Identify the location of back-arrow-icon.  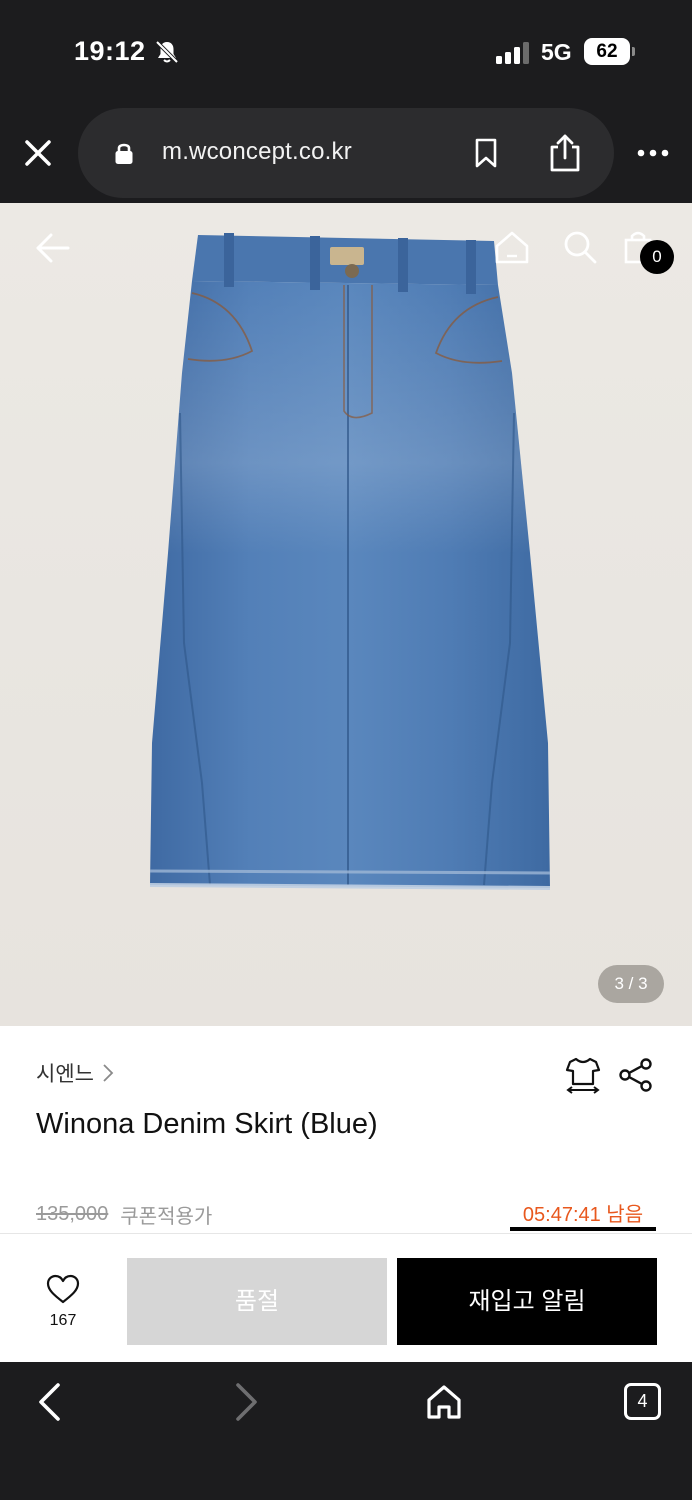
(53, 248).